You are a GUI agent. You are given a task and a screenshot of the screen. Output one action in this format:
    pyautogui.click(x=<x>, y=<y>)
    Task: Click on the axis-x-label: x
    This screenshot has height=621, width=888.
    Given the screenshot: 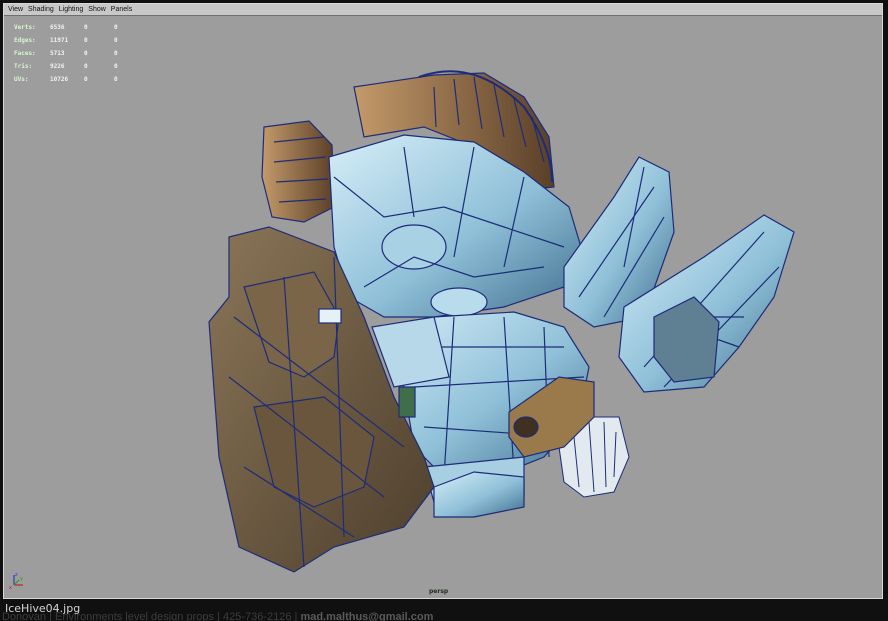 What is the action you would take?
    pyautogui.click(x=10, y=587)
    